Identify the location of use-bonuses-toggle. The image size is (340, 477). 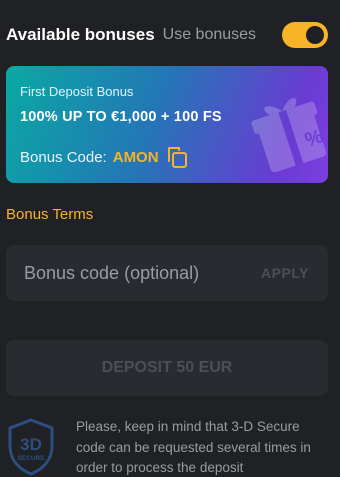
(305, 35).